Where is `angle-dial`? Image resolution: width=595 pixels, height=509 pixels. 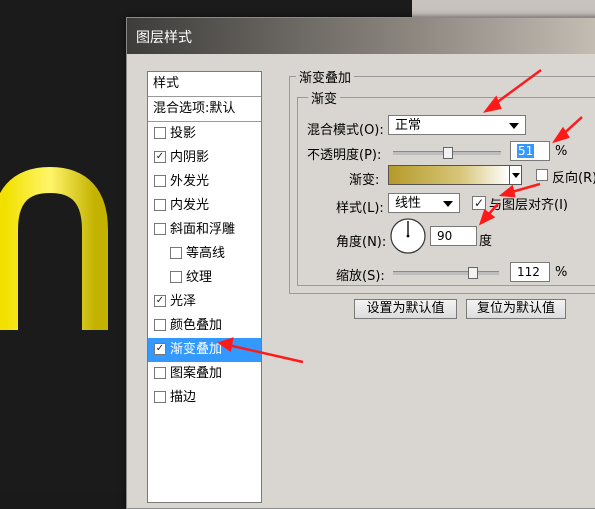
angle-dial is located at coordinates (408, 236).